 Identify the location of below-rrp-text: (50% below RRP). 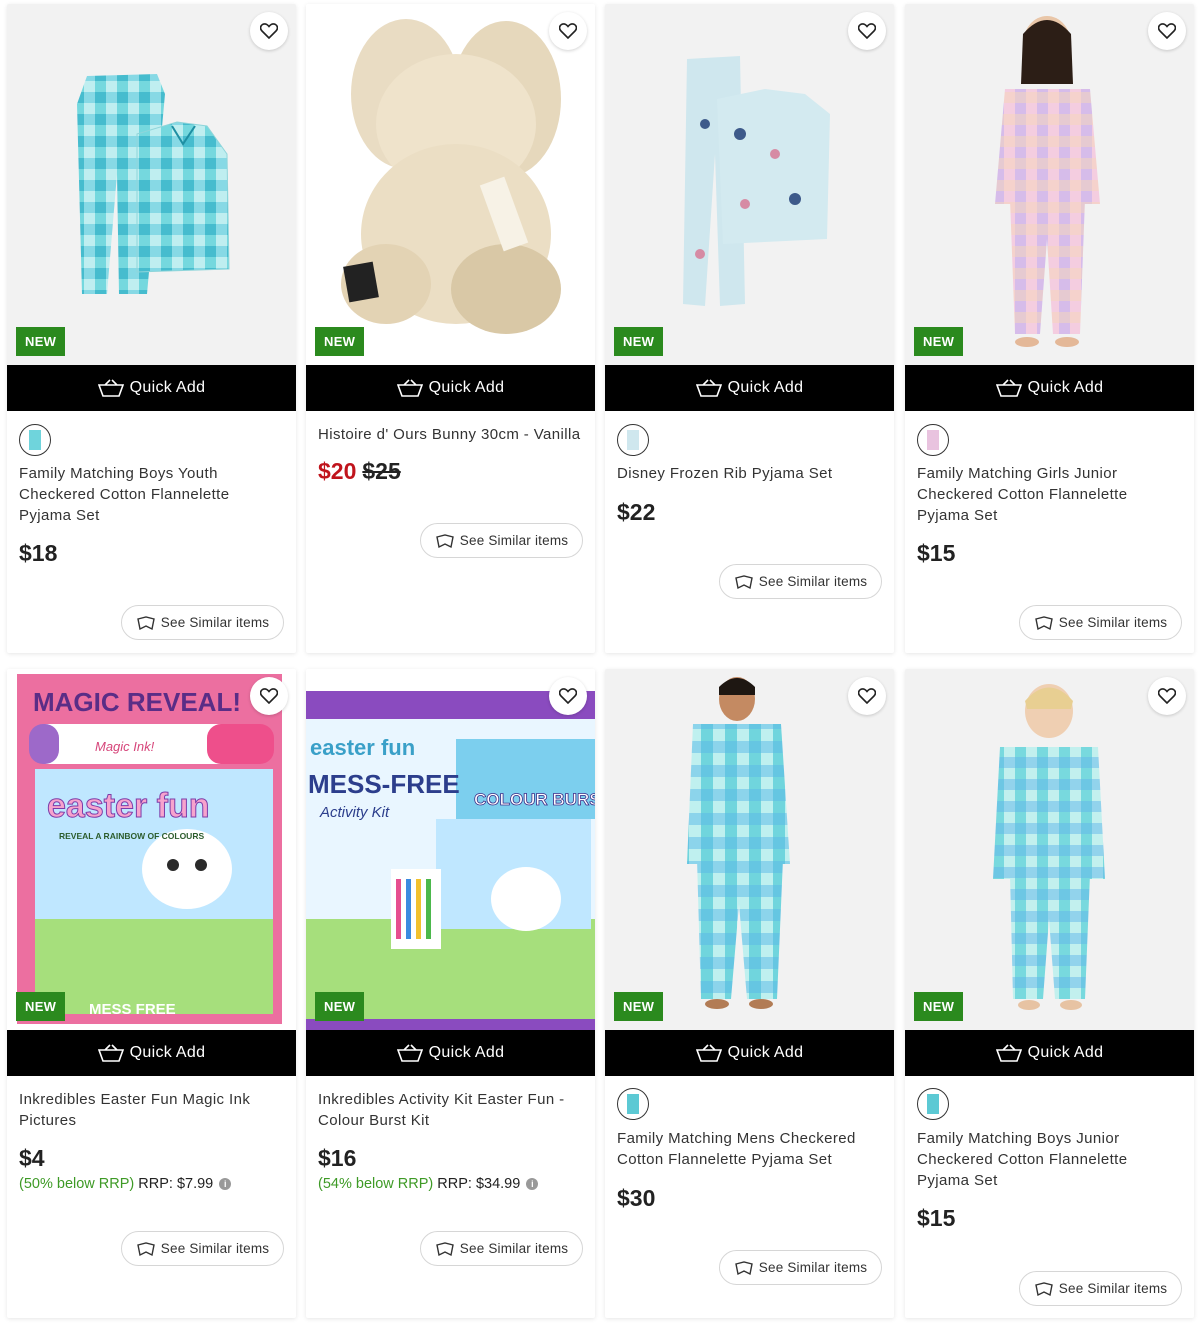
(77, 1184).